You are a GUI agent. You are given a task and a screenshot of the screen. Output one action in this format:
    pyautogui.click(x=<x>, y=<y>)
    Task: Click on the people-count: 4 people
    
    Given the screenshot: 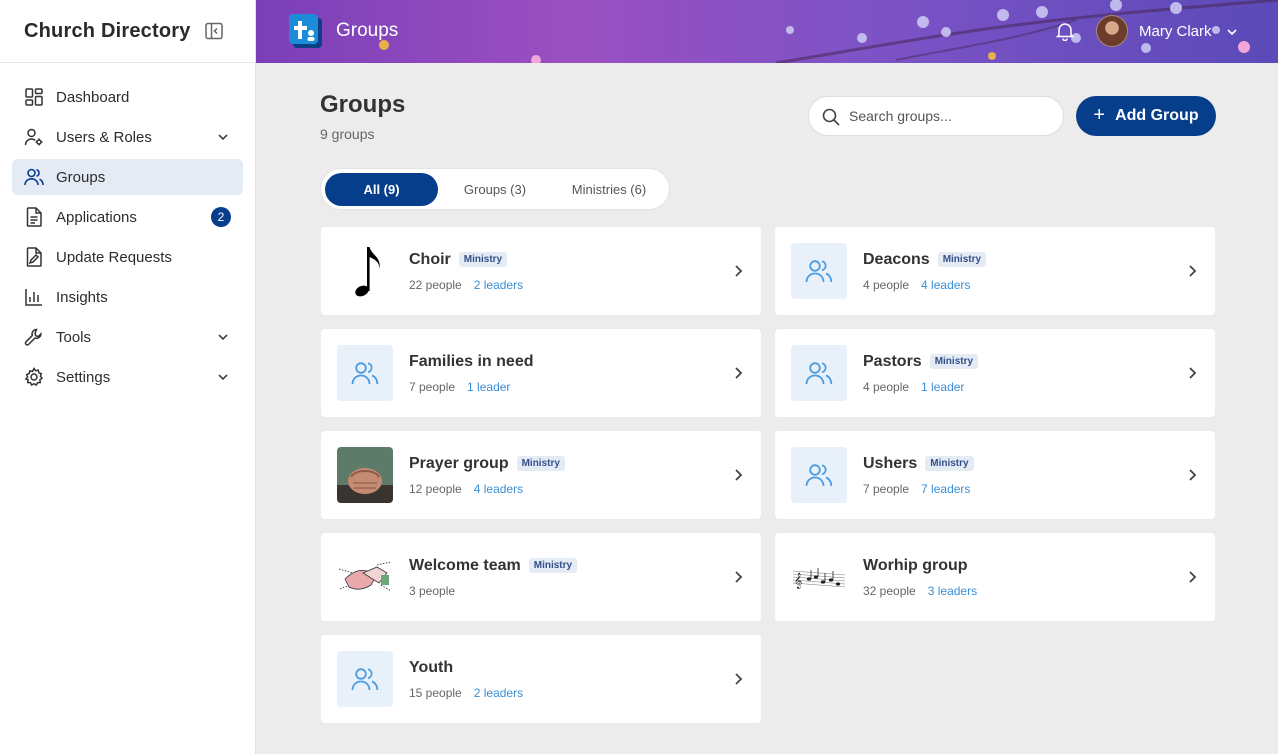 What is the action you would take?
    pyautogui.click(x=886, y=387)
    